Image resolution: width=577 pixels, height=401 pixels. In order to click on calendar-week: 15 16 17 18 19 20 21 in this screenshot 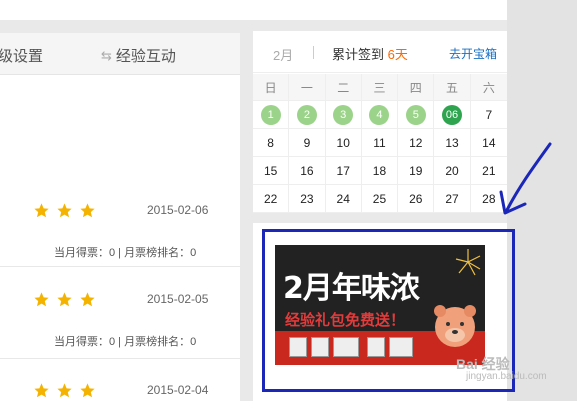, I will do `click(380, 171)`.